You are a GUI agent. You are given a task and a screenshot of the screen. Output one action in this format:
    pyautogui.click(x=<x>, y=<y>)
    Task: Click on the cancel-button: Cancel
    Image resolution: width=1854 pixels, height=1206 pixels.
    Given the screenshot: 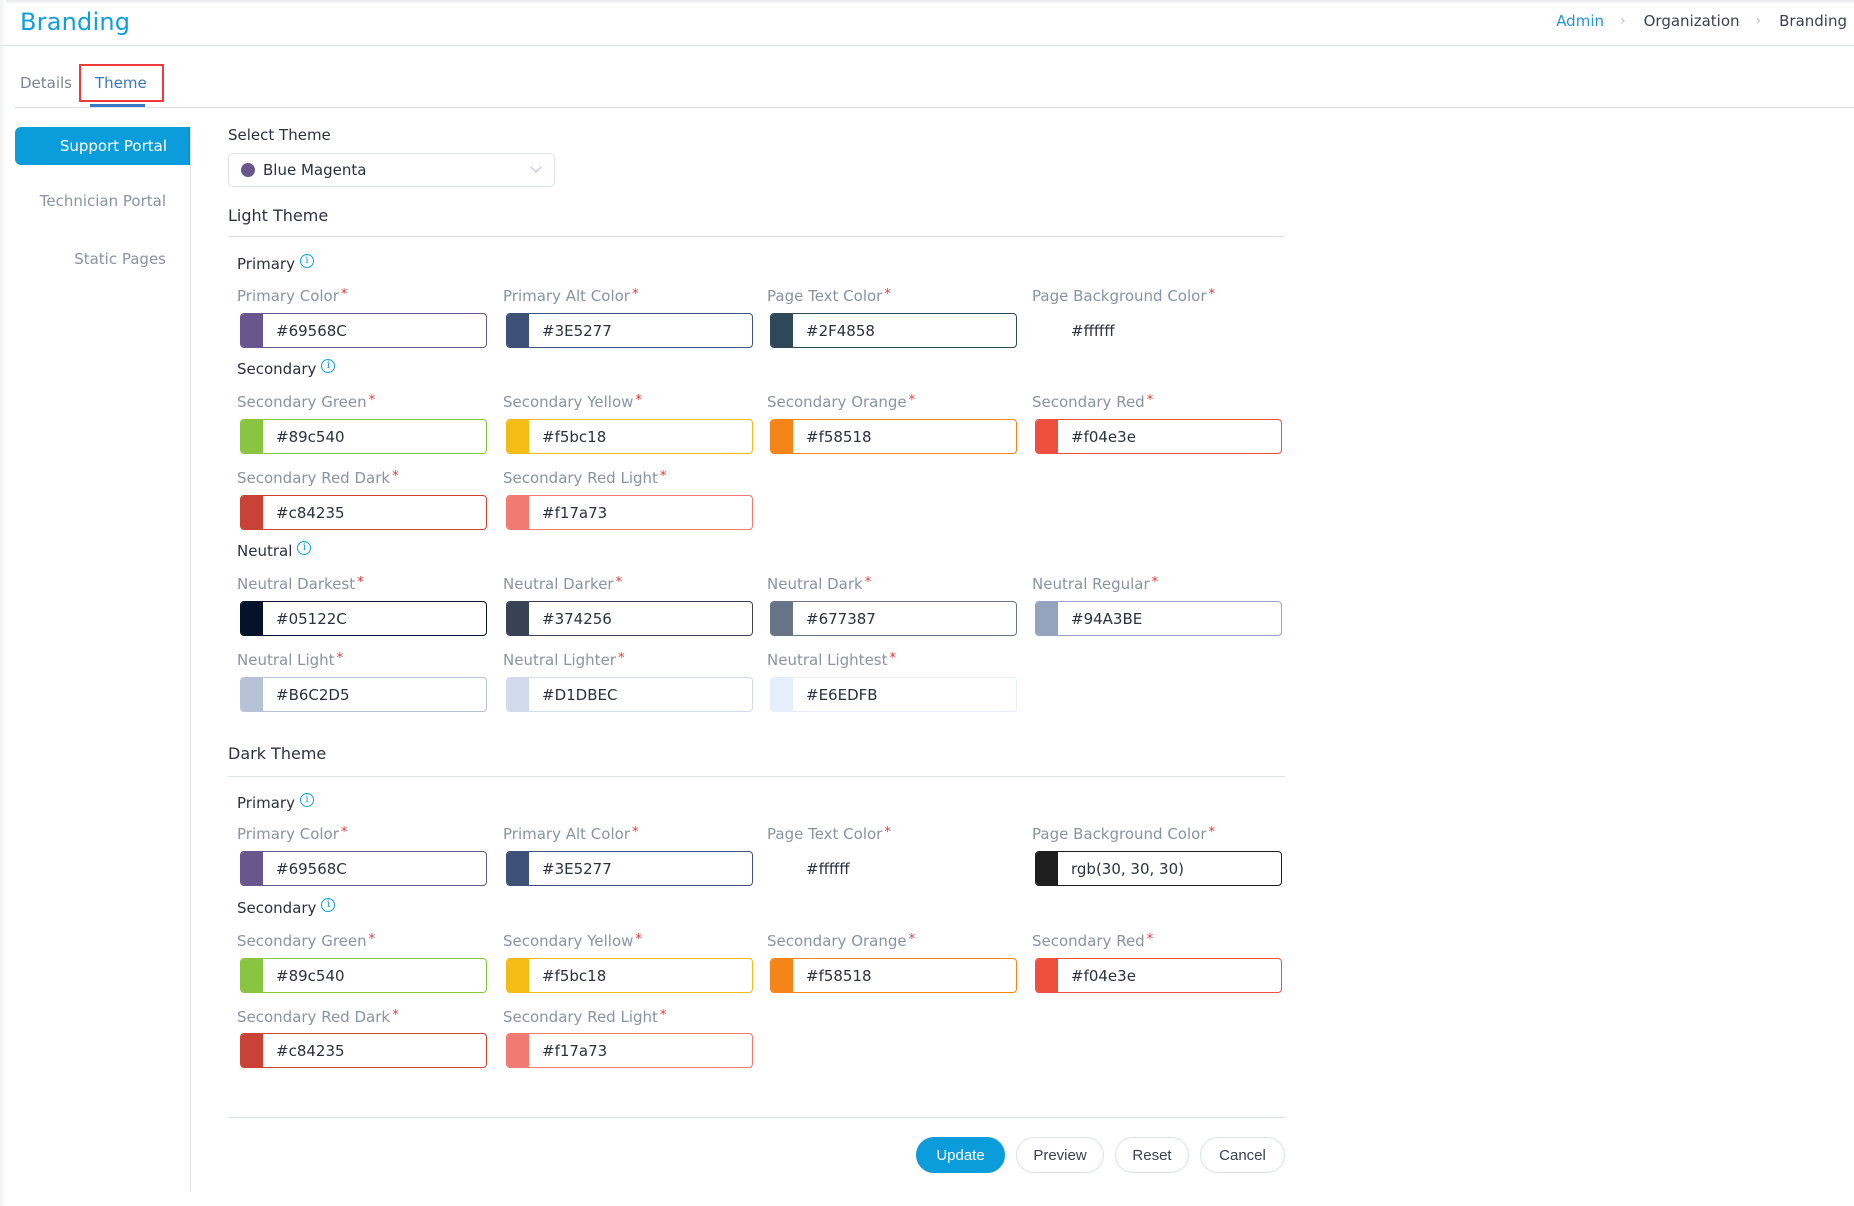 What is the action you would take?
    pyautogui.click(x=1242, y=1155)
    